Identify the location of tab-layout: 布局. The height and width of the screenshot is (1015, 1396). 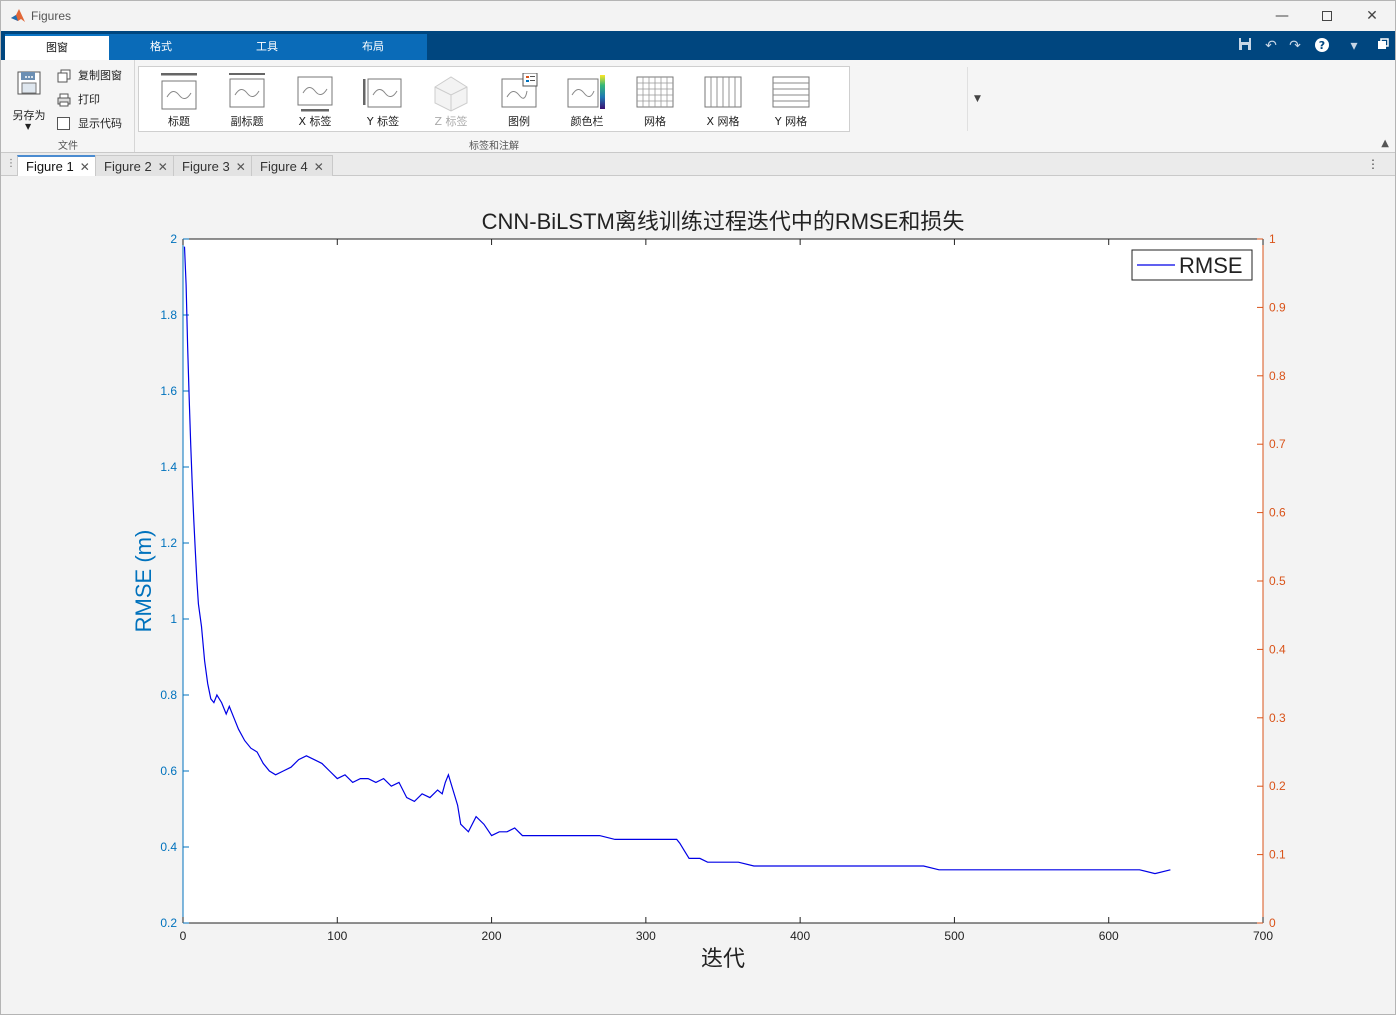
(373, 47).